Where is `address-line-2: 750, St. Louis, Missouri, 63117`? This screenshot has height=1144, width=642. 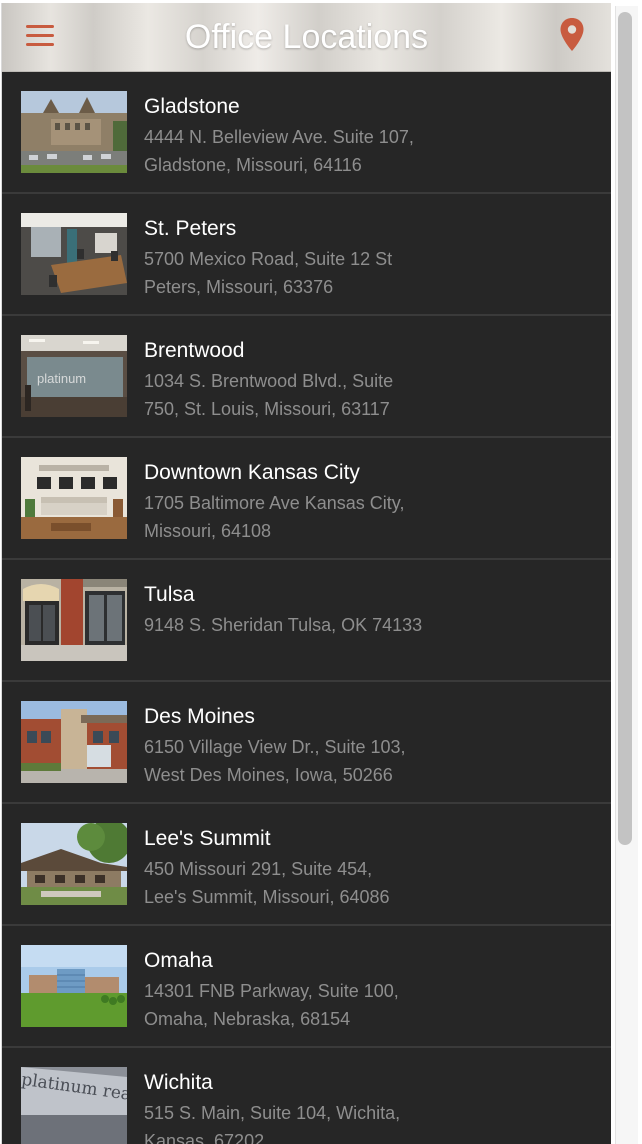 address-line-2: 750, St. Louis, Missouri, 63117 is located at coordinates (267, 409).